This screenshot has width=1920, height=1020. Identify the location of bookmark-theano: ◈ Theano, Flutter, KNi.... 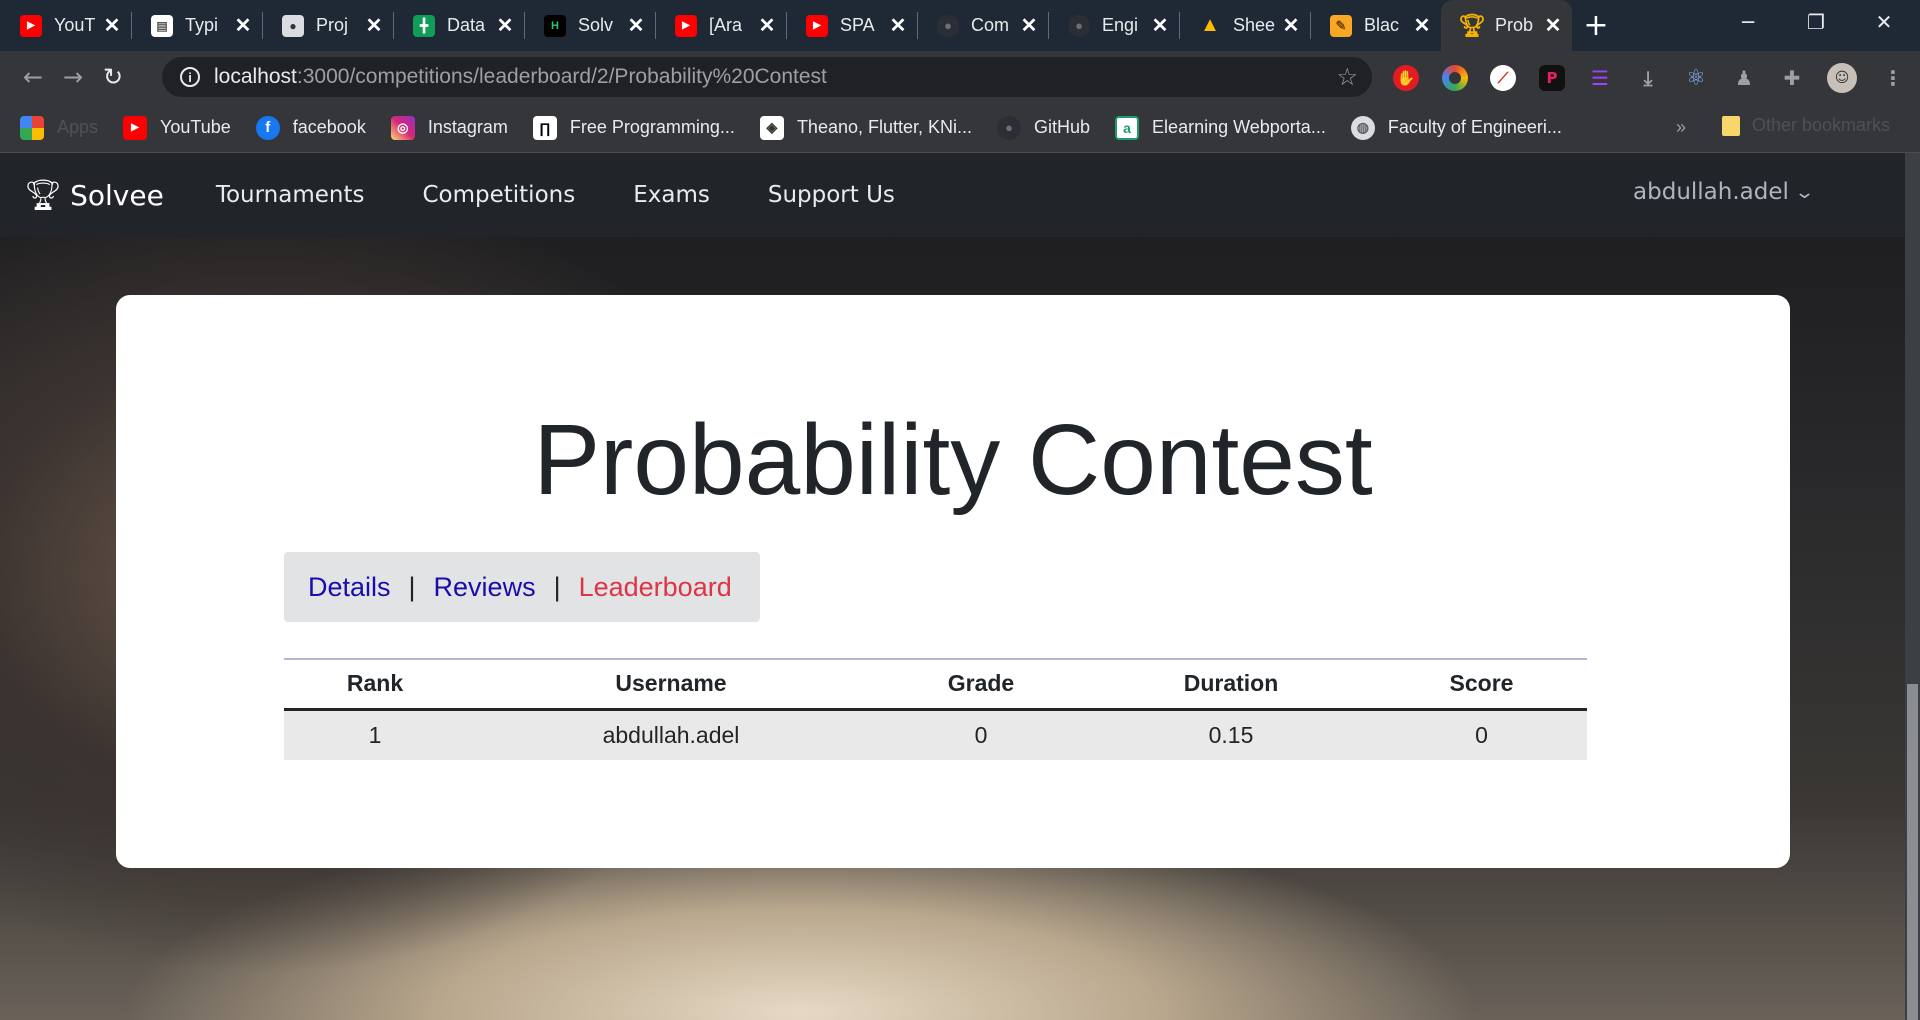
(865, 127).